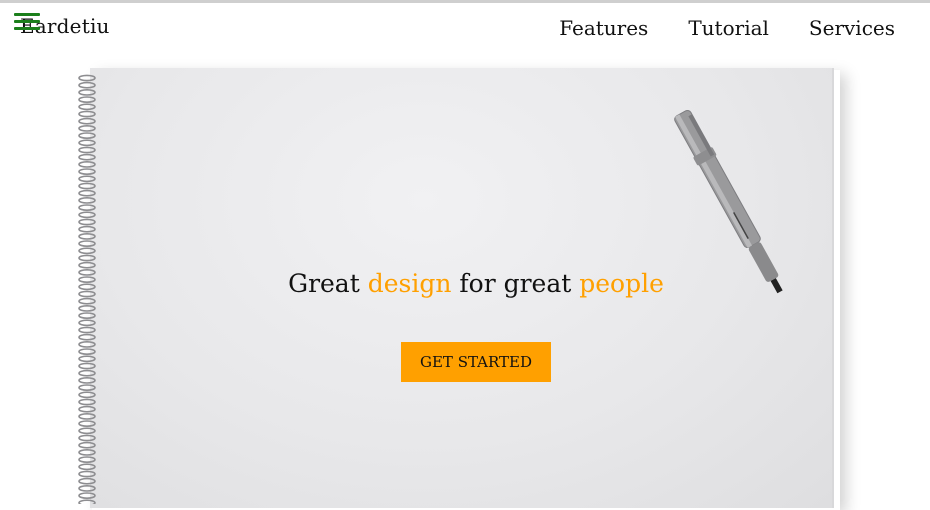 This screenshot has width=930, height=510. What do you see at coordinates (476, 362) in the screenshot?
I see `get-started-button: GET STARTED` at bounding box center [476, 362].